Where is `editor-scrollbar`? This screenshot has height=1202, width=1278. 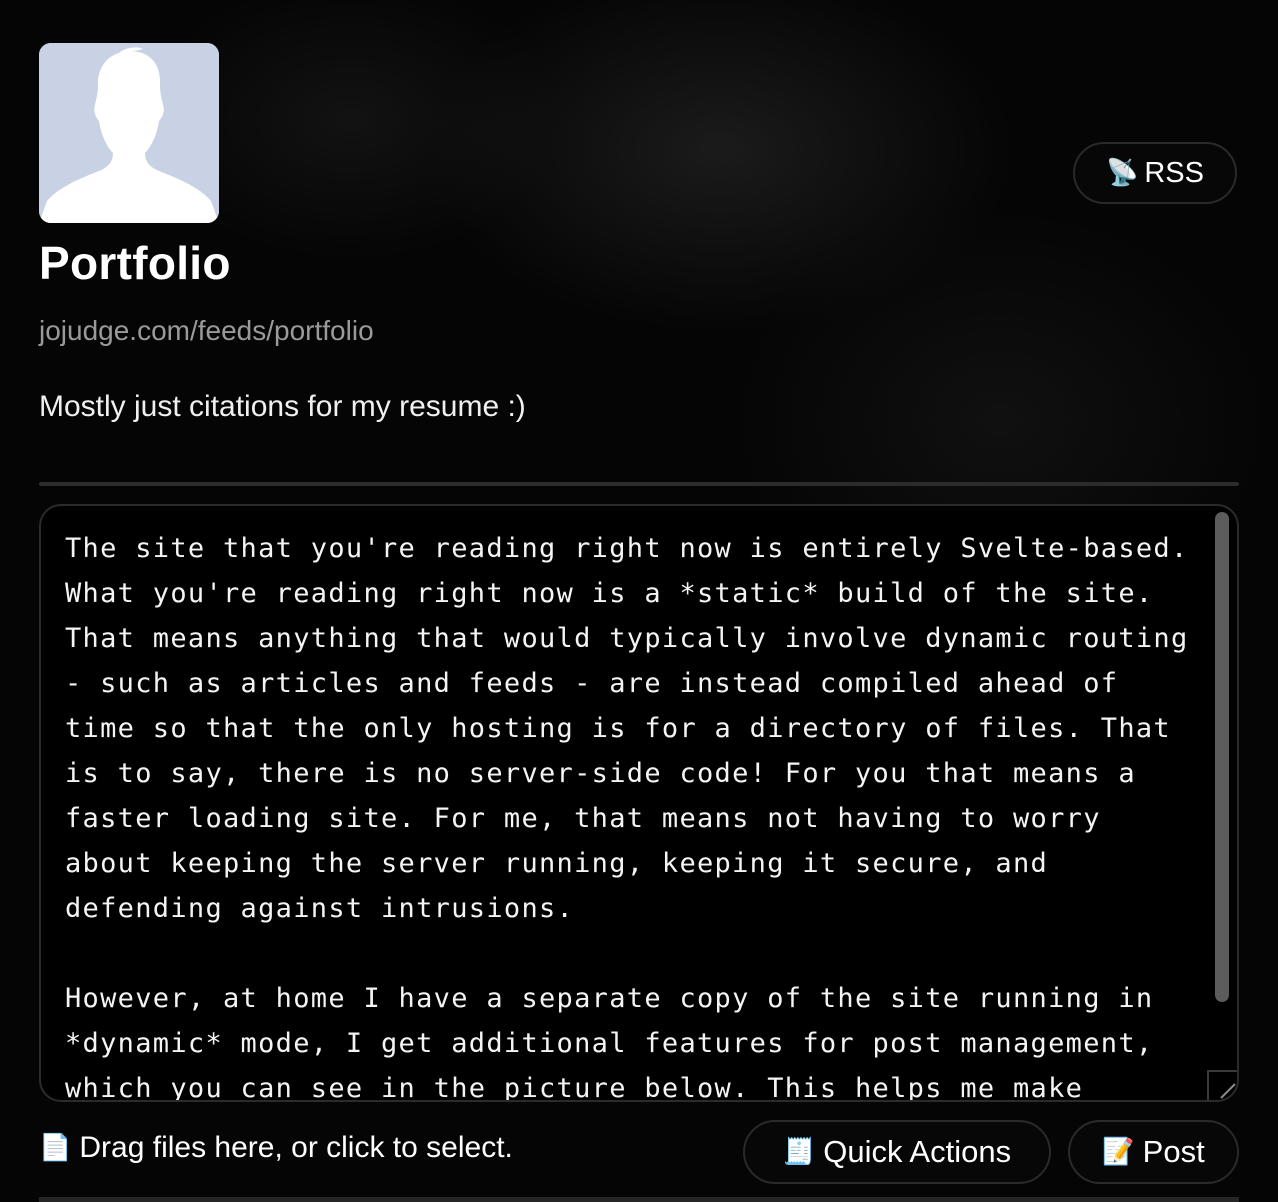
editor-scrollbar is located at coordinates (1222, 804).